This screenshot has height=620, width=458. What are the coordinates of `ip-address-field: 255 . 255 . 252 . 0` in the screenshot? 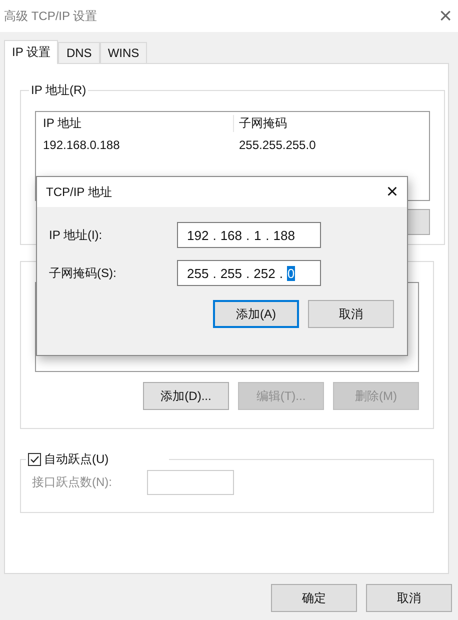 It's located at (249, 273).